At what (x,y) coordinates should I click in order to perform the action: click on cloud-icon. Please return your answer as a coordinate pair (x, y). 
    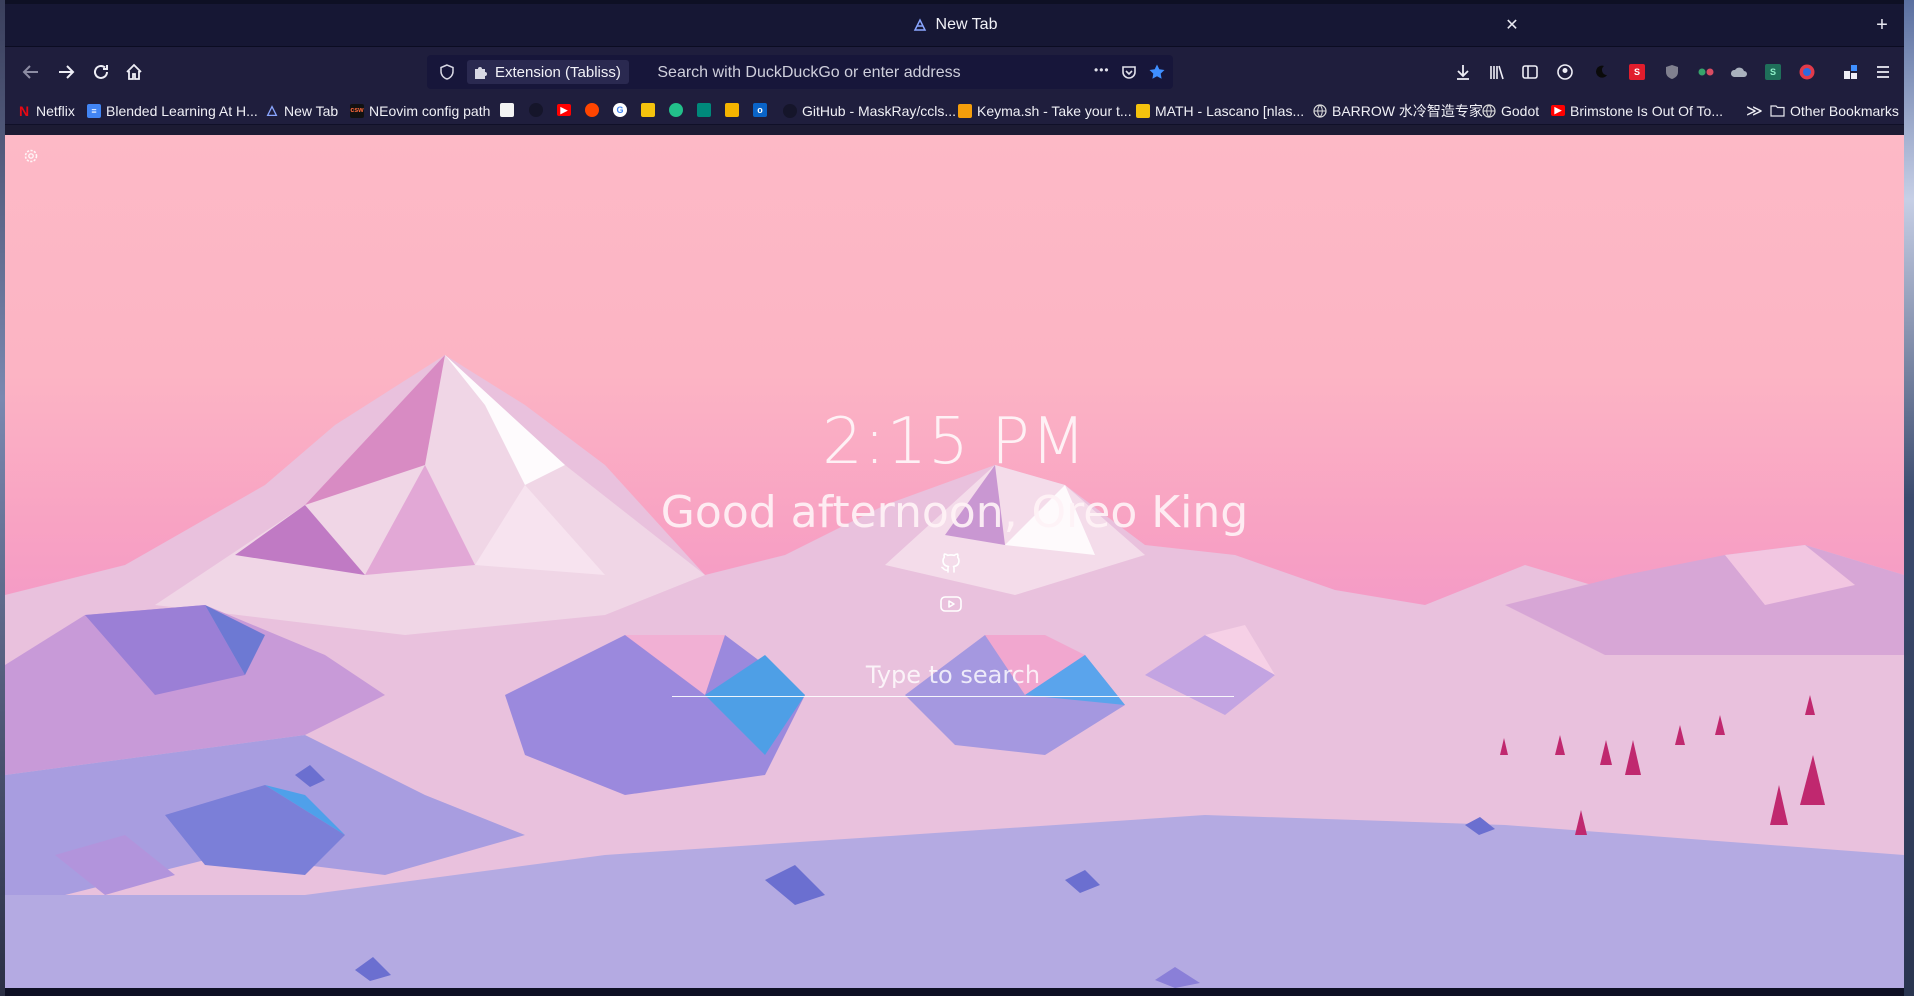
    Looking at the image, I should click on (1738, 72).